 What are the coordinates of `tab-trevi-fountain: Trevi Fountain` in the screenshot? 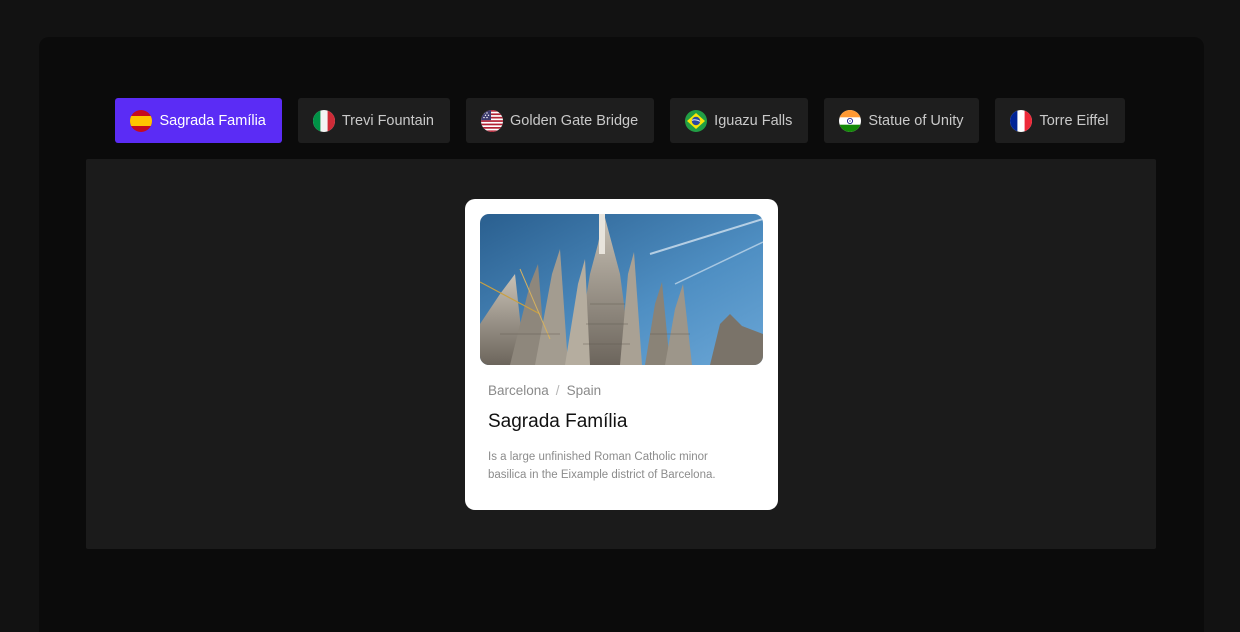 It's located at (373, 120).